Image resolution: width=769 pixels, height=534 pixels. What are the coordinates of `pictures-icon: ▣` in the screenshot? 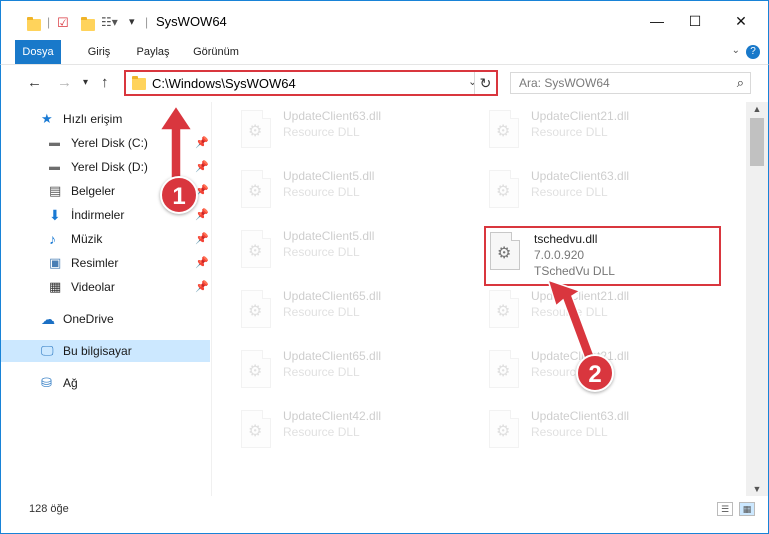 It's located at (55, 262).